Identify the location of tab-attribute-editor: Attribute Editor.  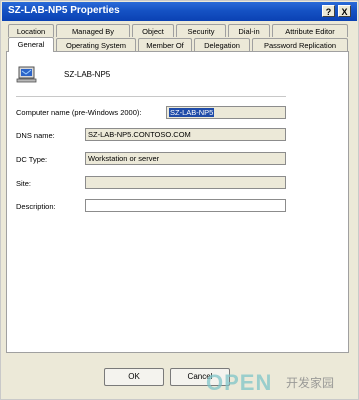
(310, 30).